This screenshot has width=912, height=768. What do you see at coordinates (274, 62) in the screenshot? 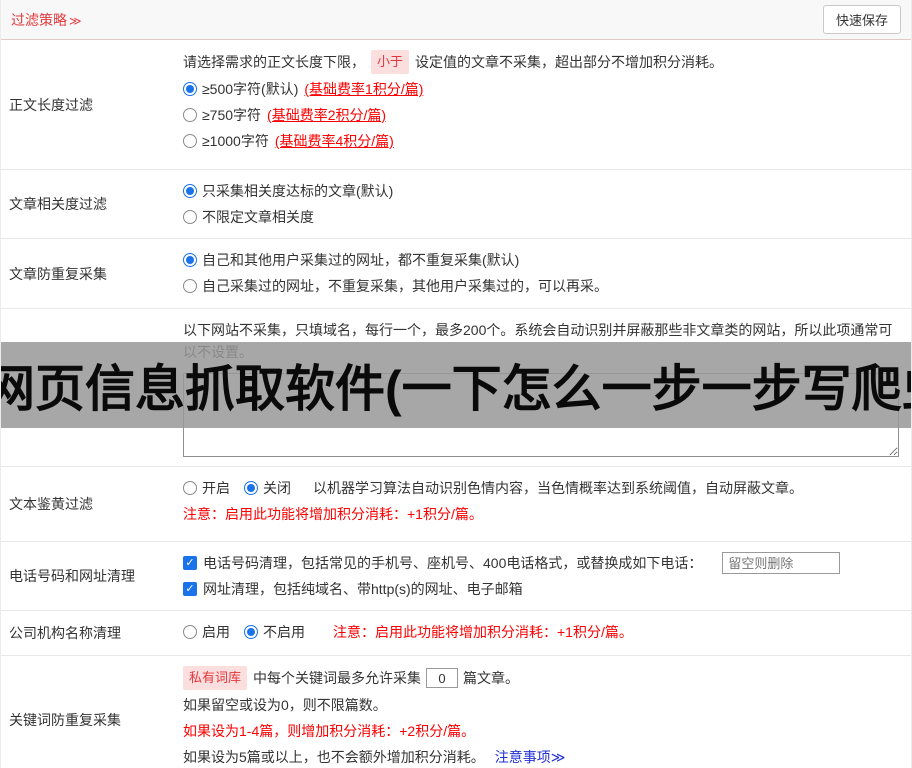
I see `intro-text-pre: 请选择需求的正文长度下限，` at bounding box center [274, 62].